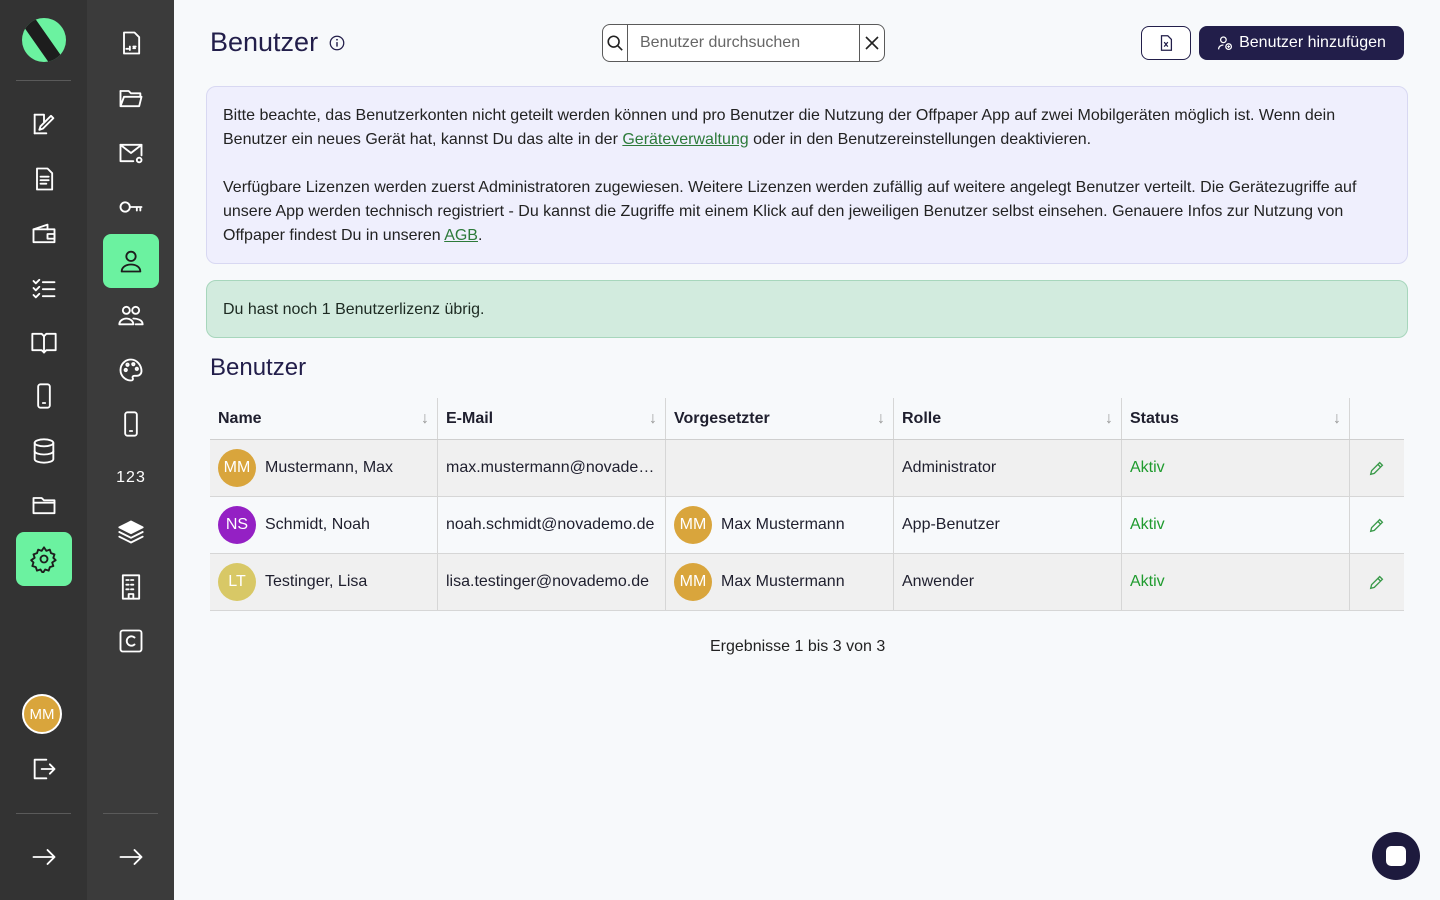  I want to click on pagination-summary: Ergebnisse 1 bis 3 von 3, so click(798, 646).